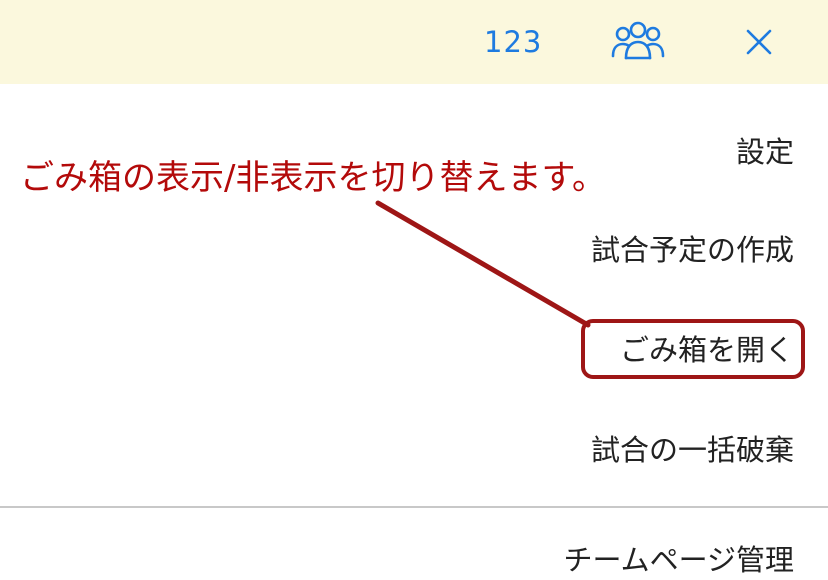 The height and width of the screenshot is (580, 828). I want to click on annotation-highlight-box, so click(693, 349).